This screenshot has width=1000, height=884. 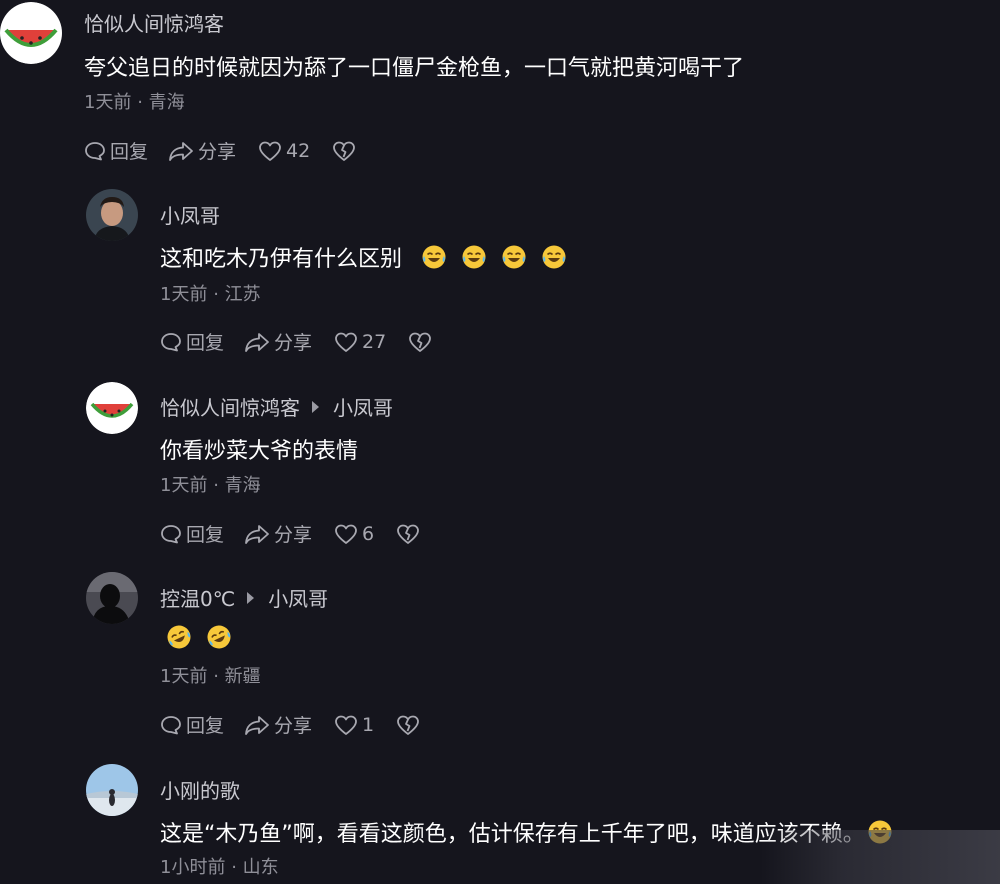 I want to click on like-button: 27, so click(x=360, y=342).